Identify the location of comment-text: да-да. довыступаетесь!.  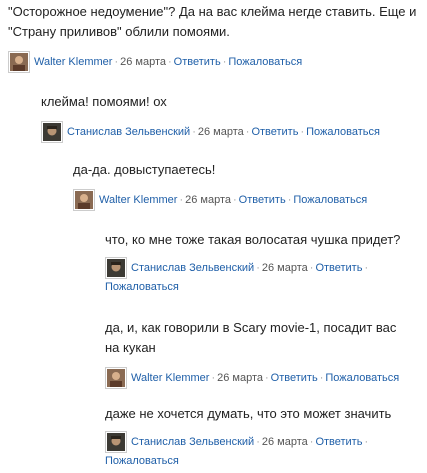
(144, 169).